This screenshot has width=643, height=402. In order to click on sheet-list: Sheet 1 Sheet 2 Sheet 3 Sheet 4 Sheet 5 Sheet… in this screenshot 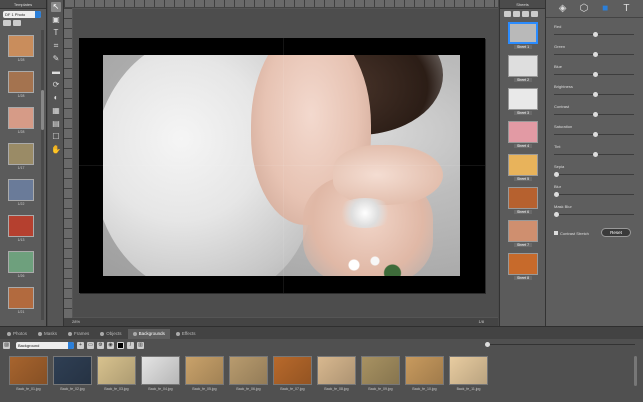, I will do `click(523, 154)`.